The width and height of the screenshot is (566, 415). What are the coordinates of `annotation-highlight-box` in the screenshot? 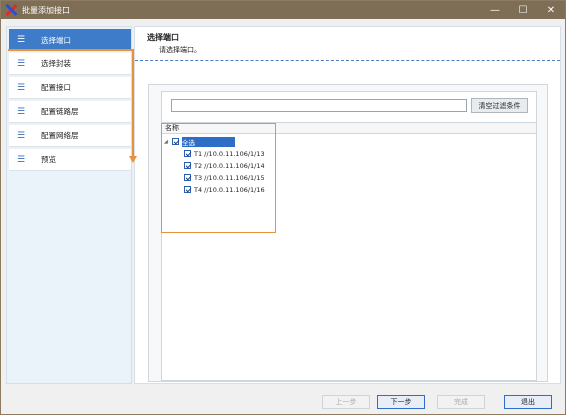 It's located at (218, 178).